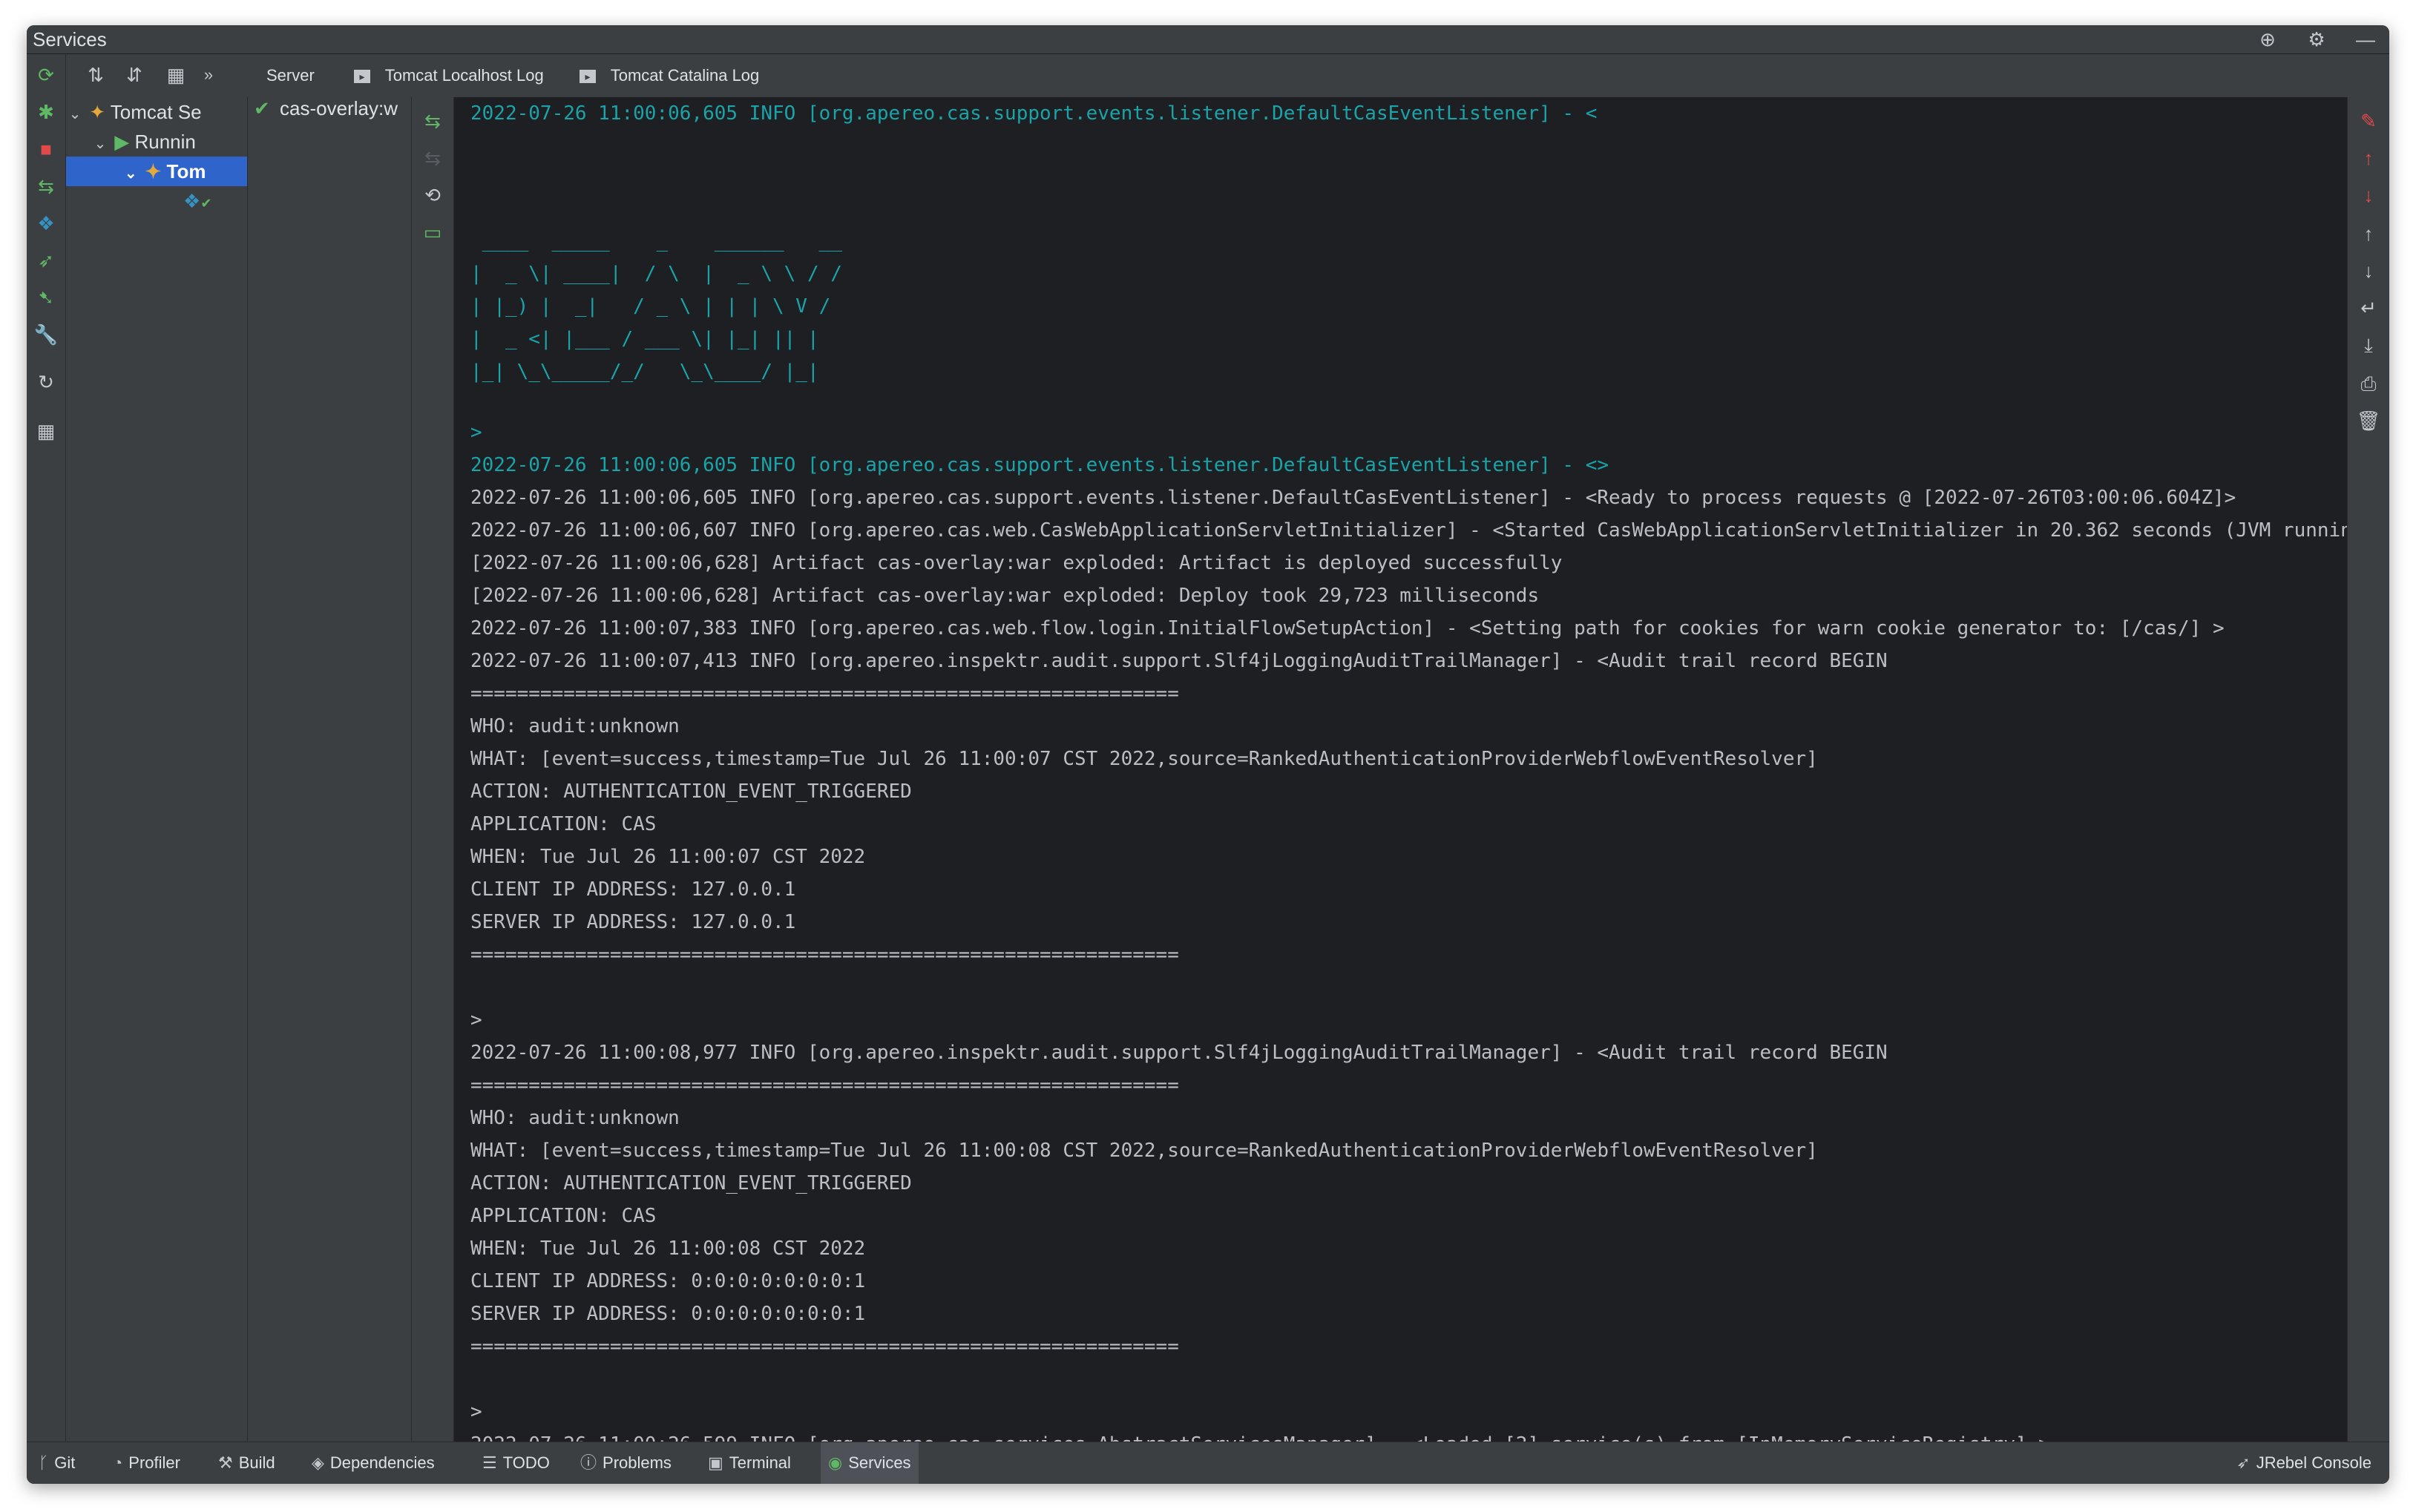 The width and height of the screenshot is (2416, 1512). What do you see at coordinates (449, 76) in the screenshot?
I see `tab-tomcat-localhost-log: ▸ Tomcat Localhost Log` at bounding box center [449, 76].